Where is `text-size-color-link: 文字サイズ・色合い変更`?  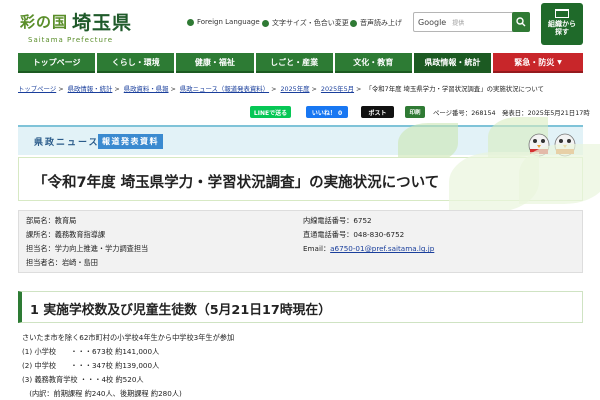
text-size-color-link: 文字サイズ・色合い変更 is located at coordinates (305, 23).